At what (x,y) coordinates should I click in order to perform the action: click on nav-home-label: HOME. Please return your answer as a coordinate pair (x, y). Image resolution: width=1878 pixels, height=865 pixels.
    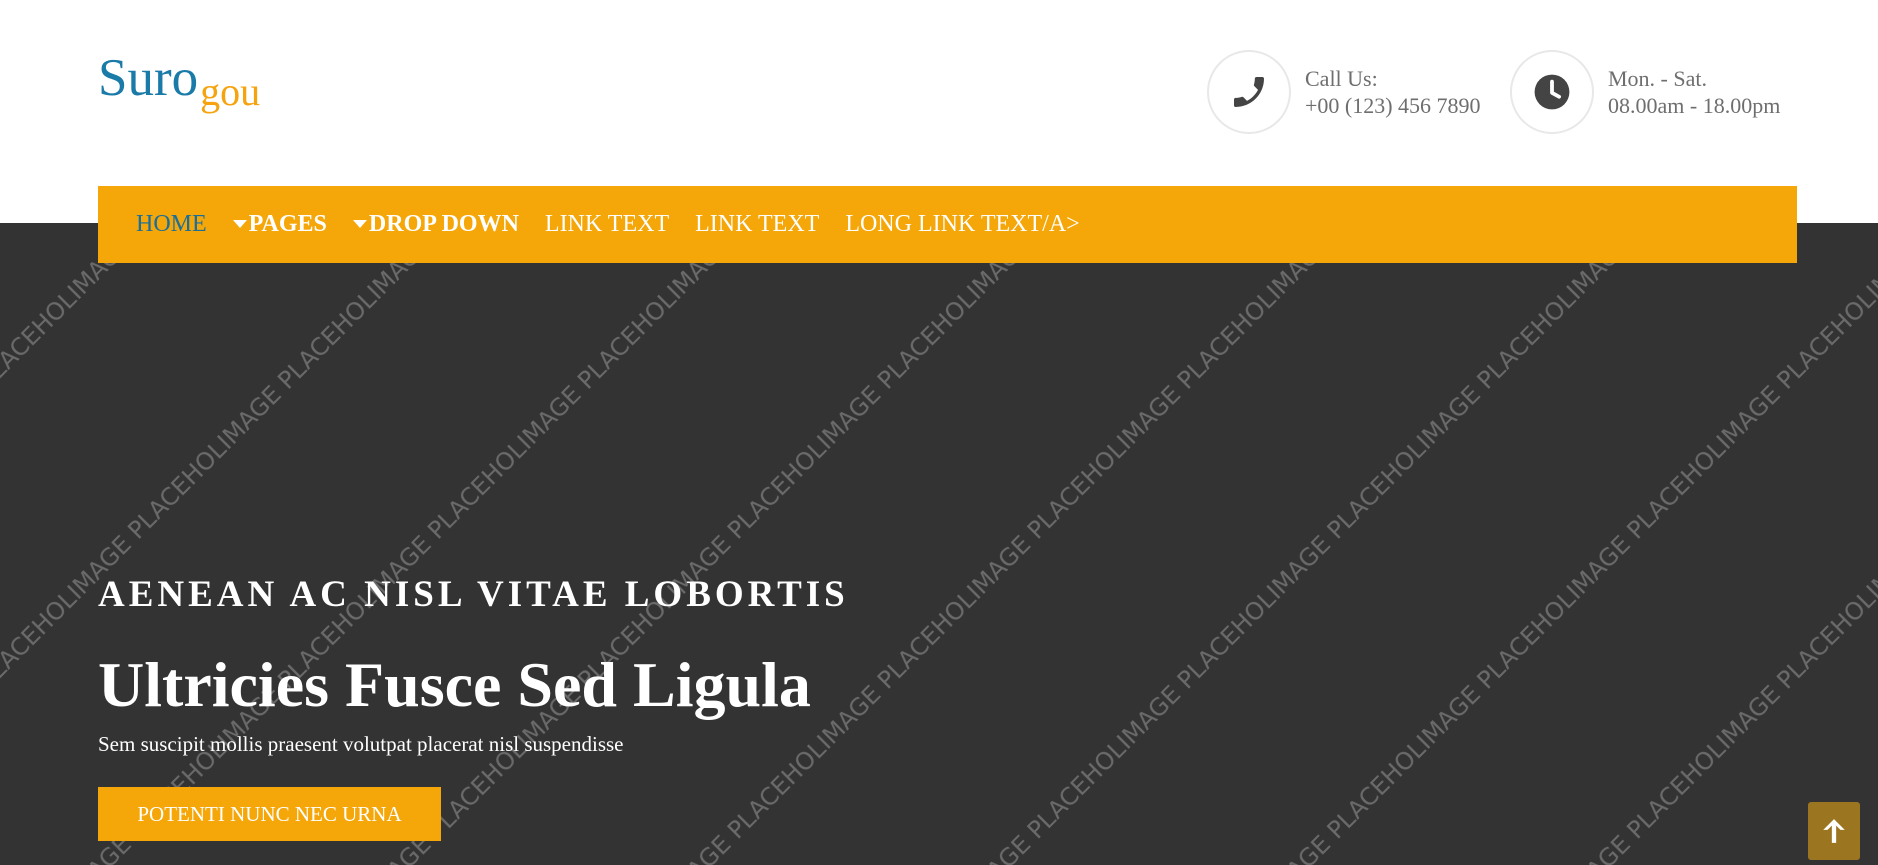
    Looking at the image, I should click on (171, 224).